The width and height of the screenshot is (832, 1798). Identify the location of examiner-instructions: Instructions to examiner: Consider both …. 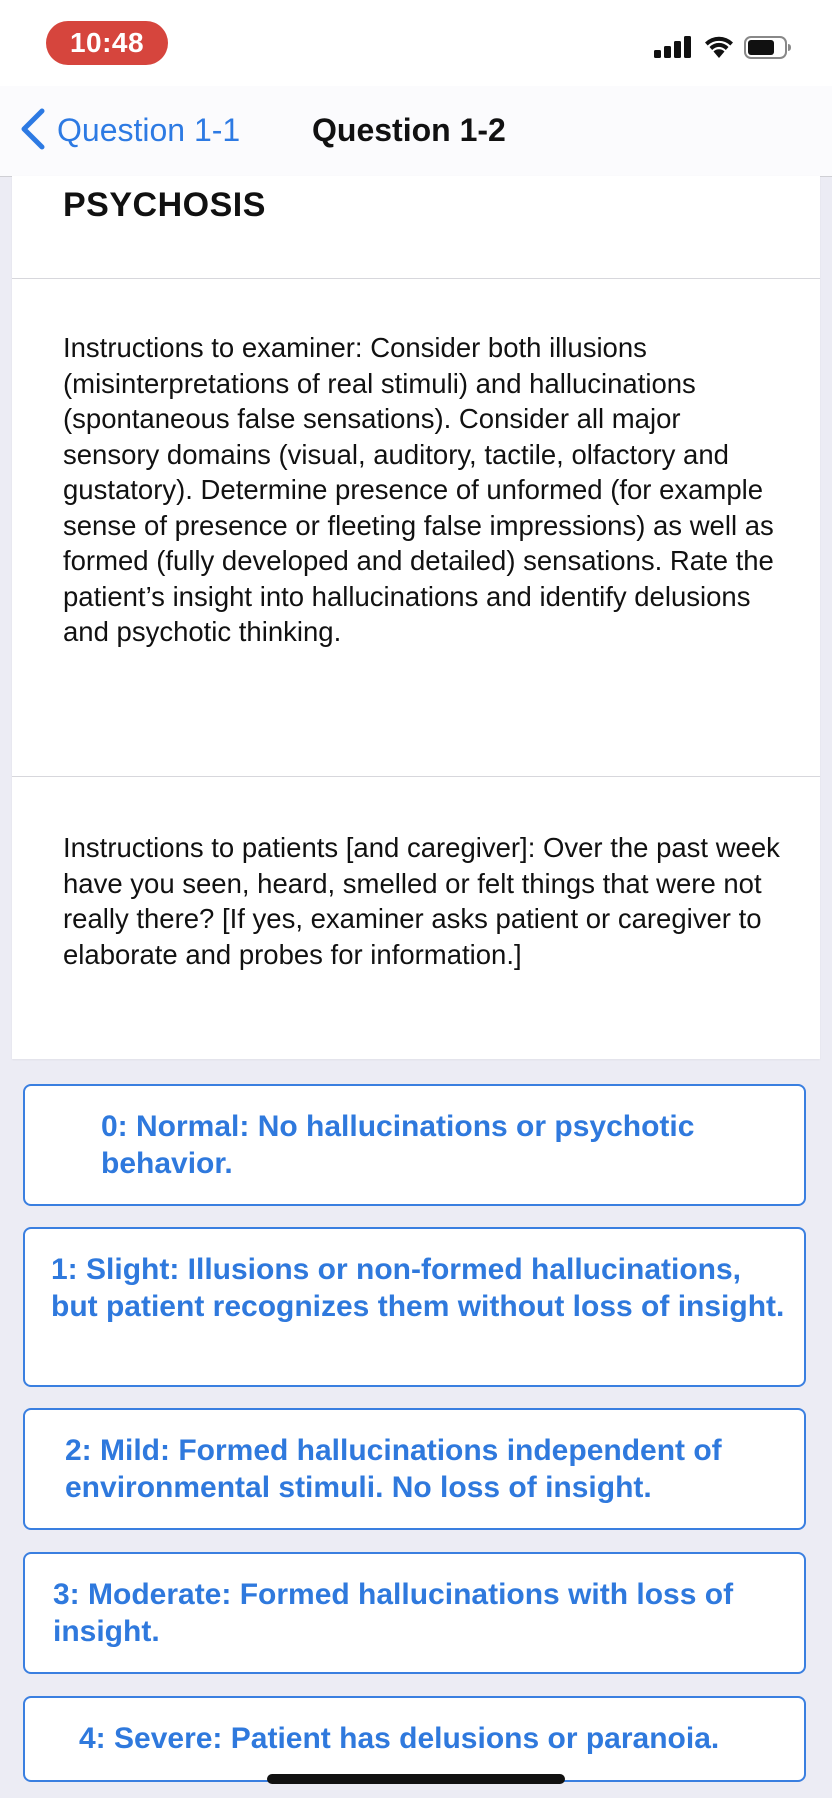
(418, 489).